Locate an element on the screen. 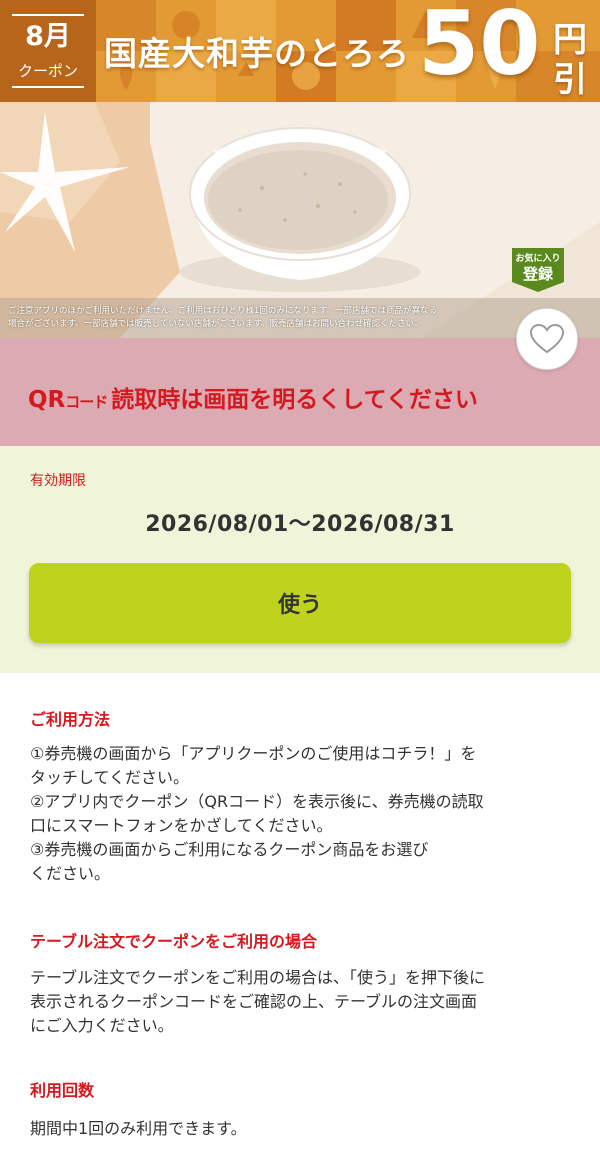  favorite-register-tag: お気に入り 登録 is located at coordinates (538, 270).